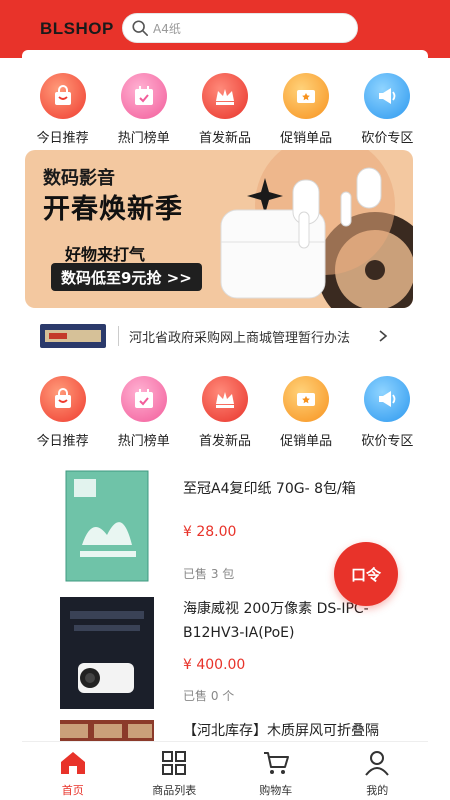 This screenshot has height=800, width=450. What do you see at coordinates (174, 763) in the screenshot?
I see `grid-icon` at bounding box center [174, 763].